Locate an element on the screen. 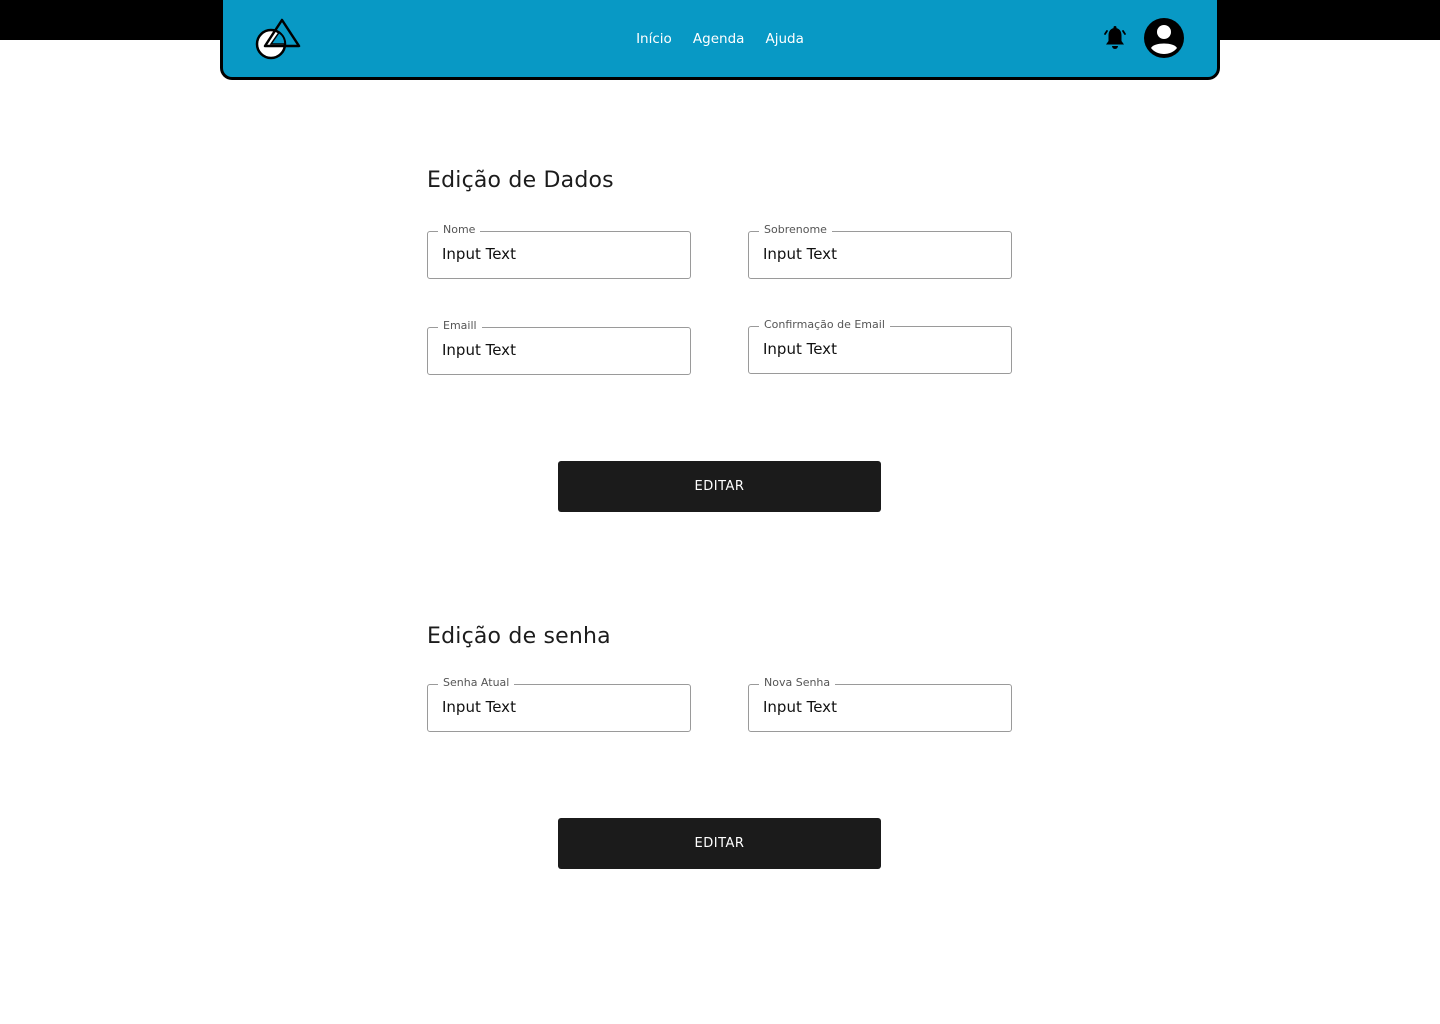  current-password-field: Senha Atual is located at coordinates (559, 704).